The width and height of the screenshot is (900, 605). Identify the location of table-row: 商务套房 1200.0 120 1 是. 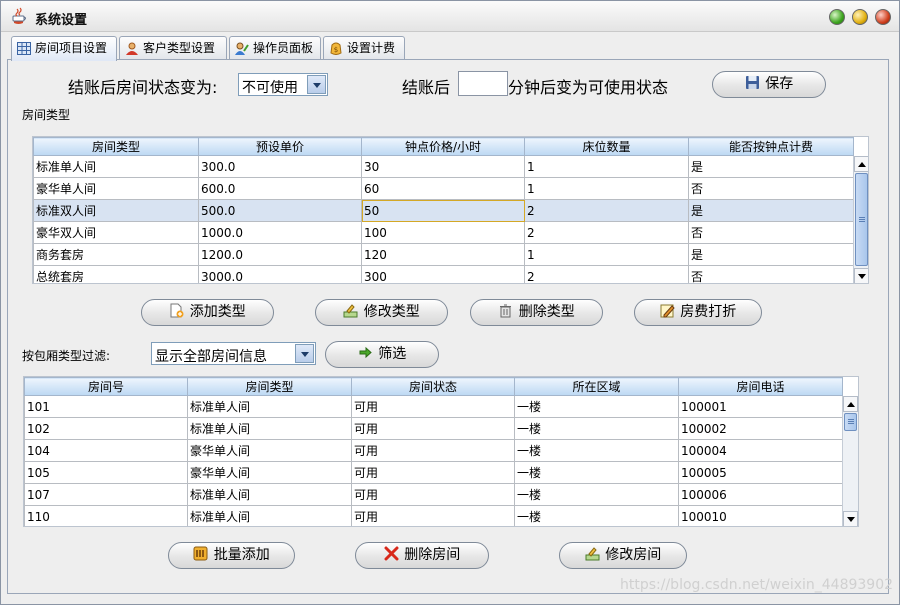
(443, 254).